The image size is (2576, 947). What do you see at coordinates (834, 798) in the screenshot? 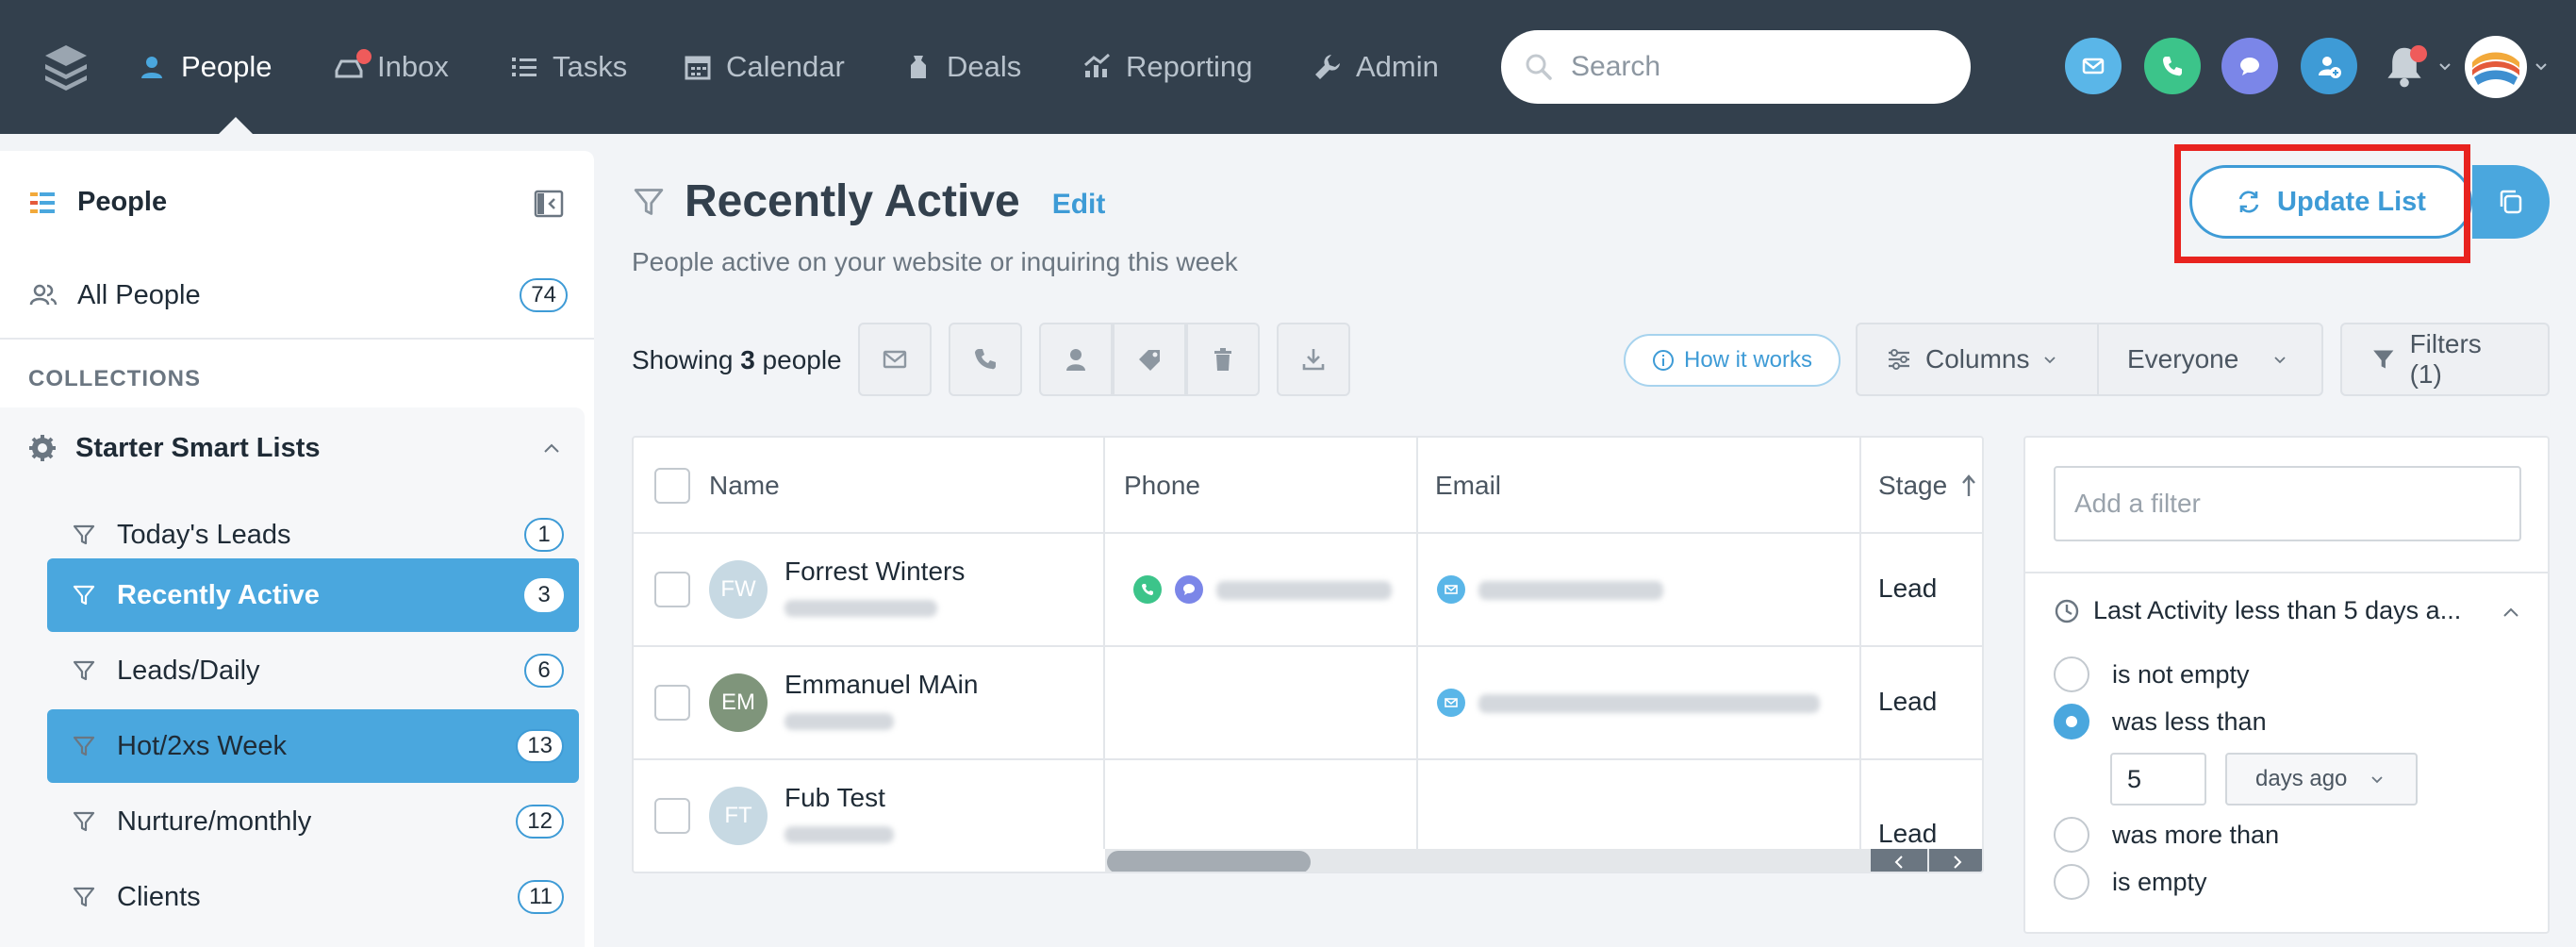
I see `person-name: Fub Test` at bounding box center [834, 798].